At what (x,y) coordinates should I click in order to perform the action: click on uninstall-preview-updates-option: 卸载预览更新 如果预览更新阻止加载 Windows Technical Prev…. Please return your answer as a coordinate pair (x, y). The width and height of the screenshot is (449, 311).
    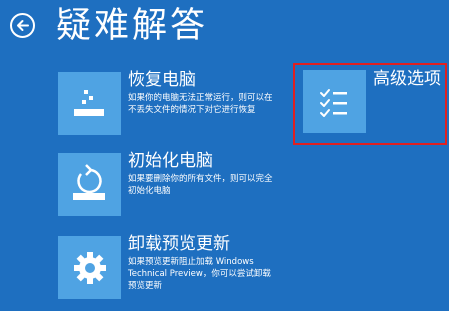
    Looking at the image, I should click on (169, 267).